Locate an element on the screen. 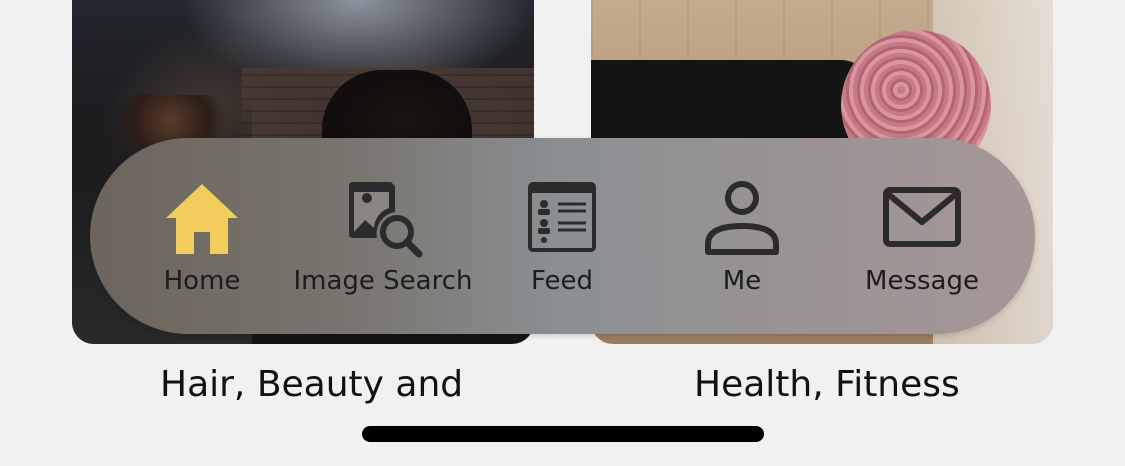 The width and height of the screenshot is (1125, 466). card-title: Hair, Beauty and is located at coordinates (311, 384).